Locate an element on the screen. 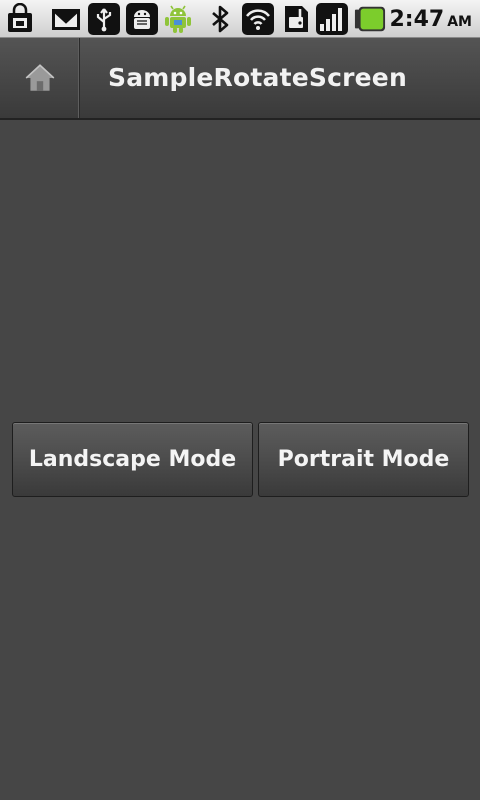 Image resolution: width=480 pixels, height=800 pixels. portrait-mode-button: Portrait Mode is located at coordinates (363, 459).